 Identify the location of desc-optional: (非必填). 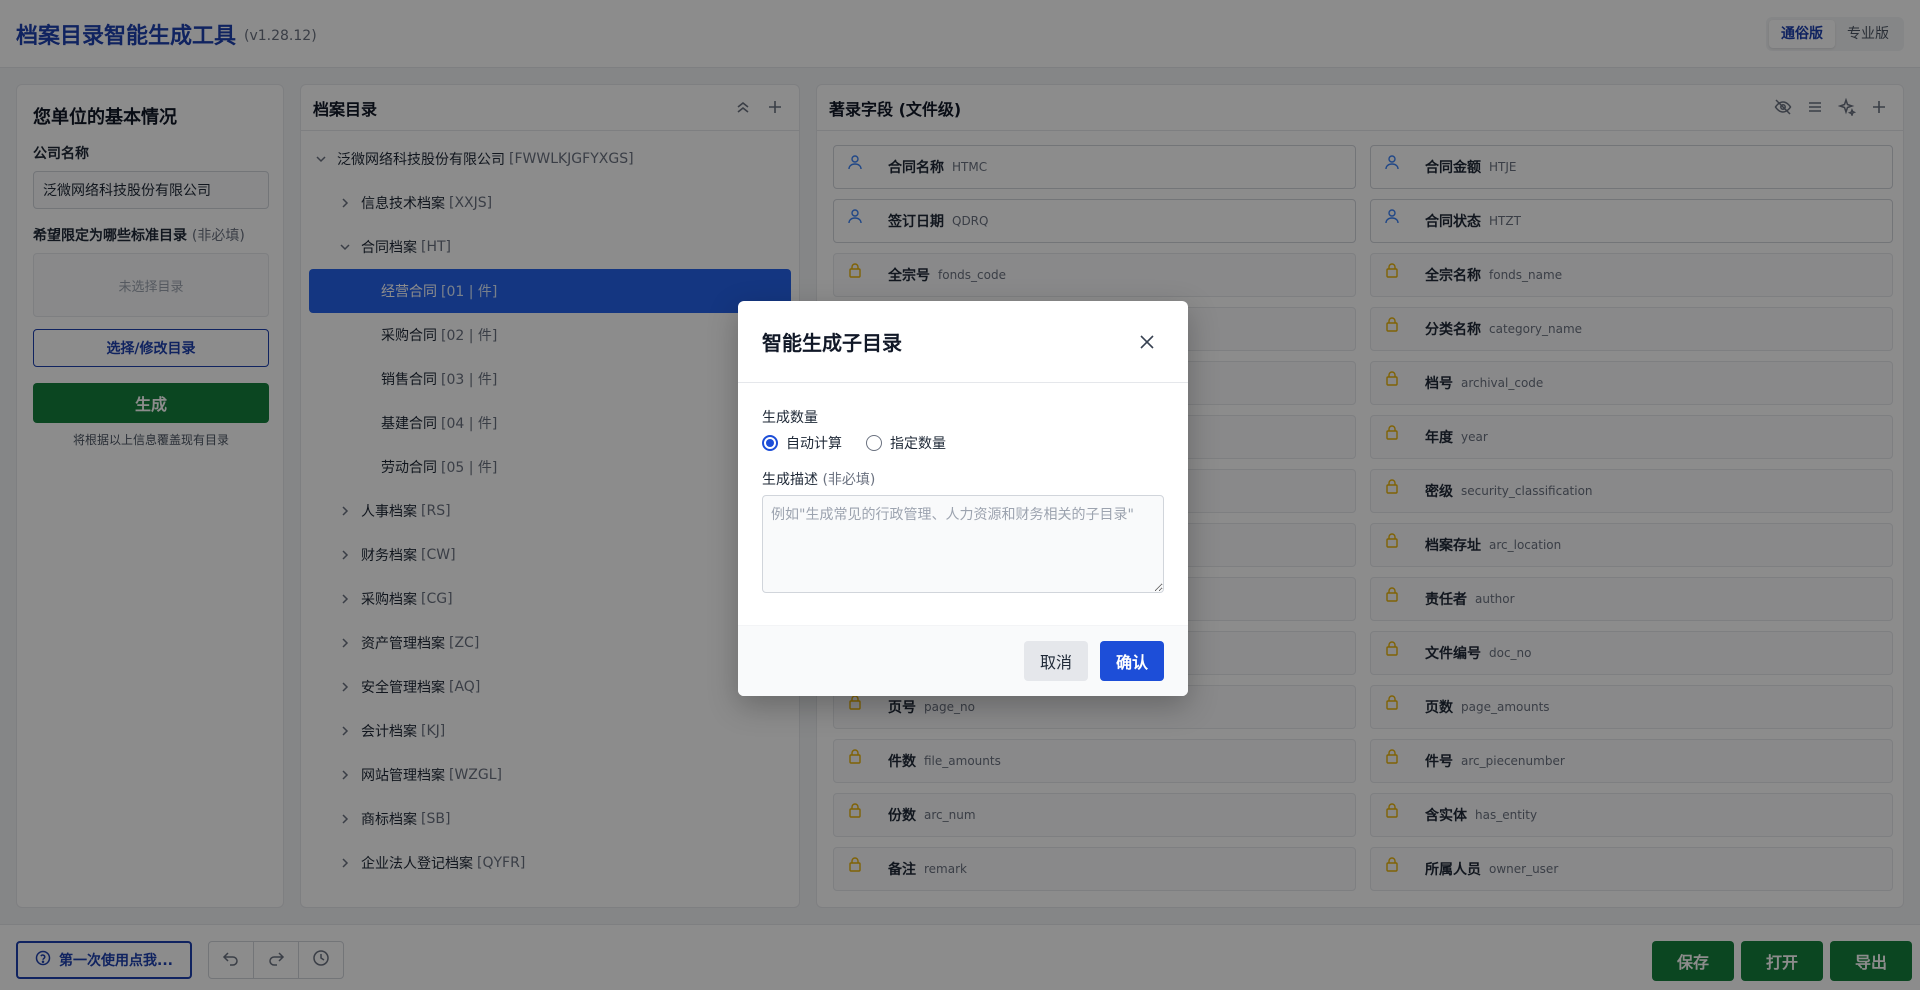
(849, 480).